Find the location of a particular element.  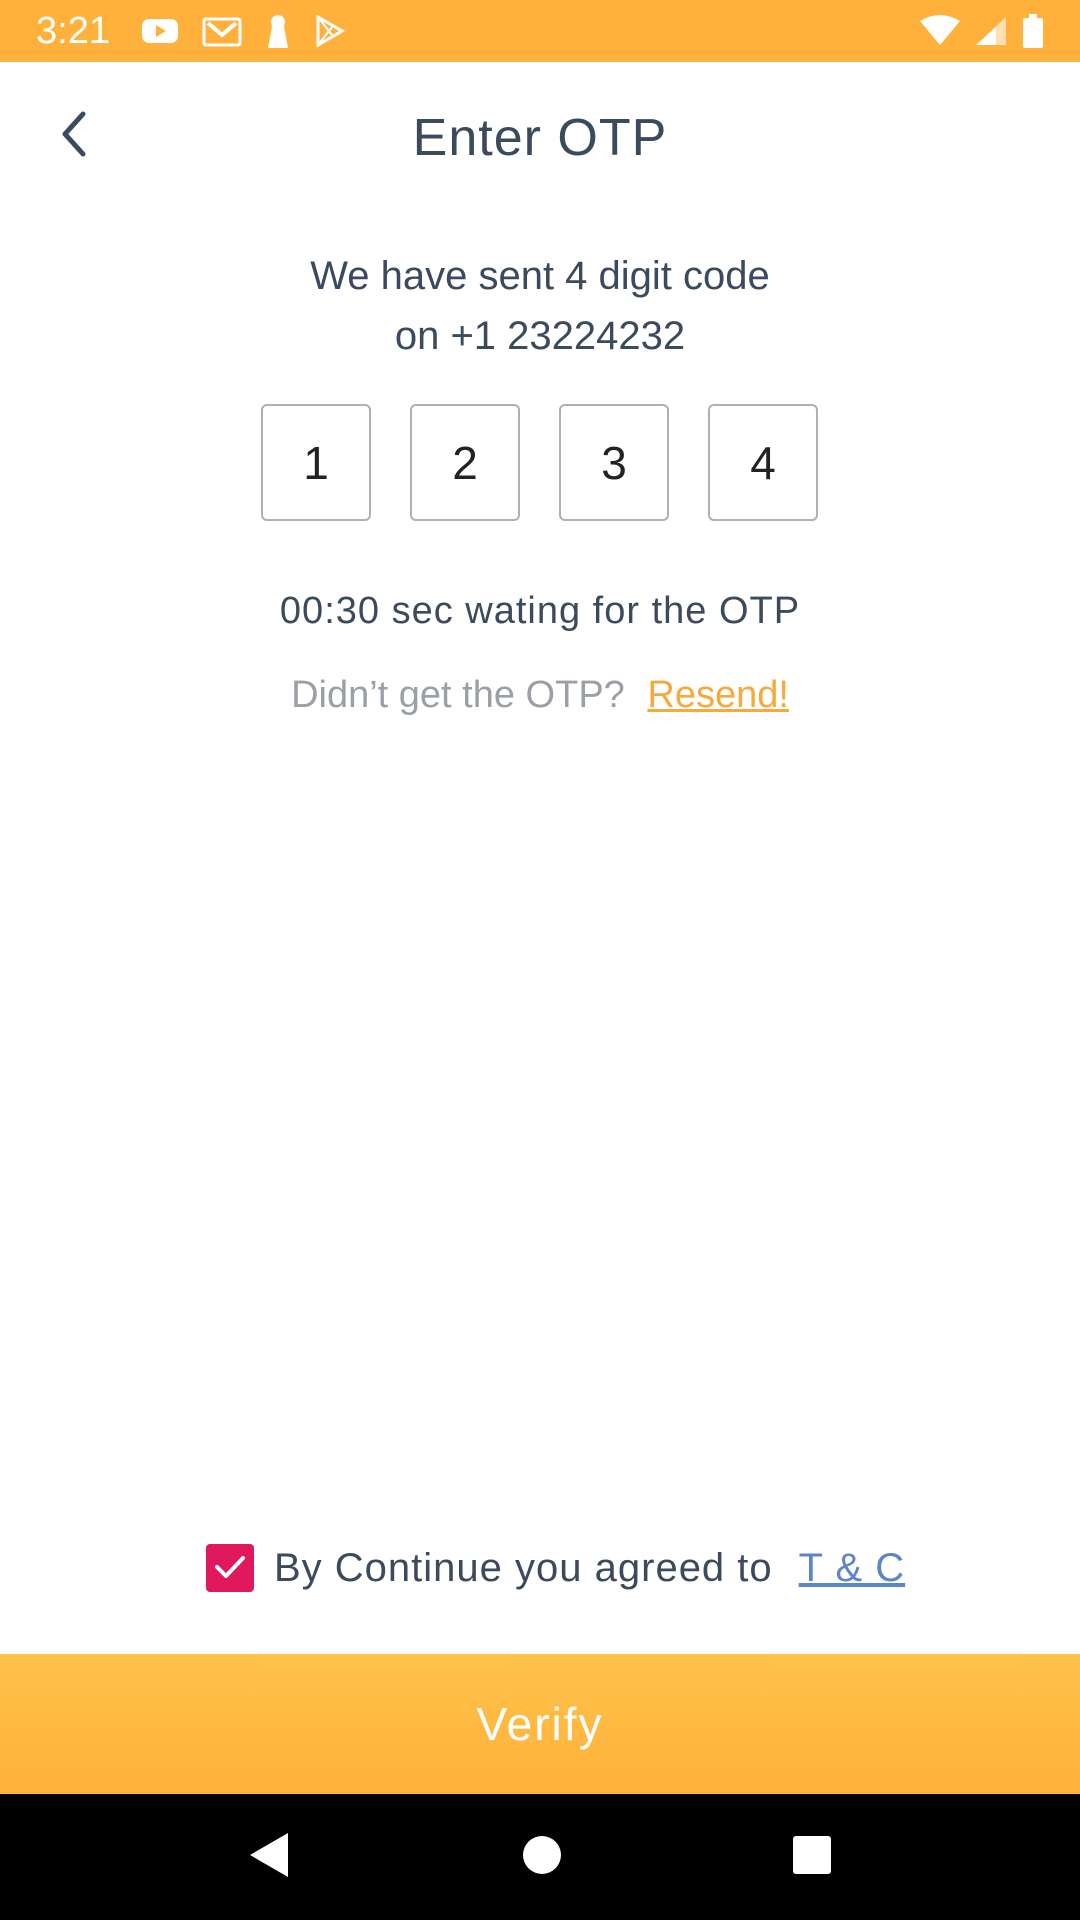

checkmark-icon is located at coordinates (230, 1568).